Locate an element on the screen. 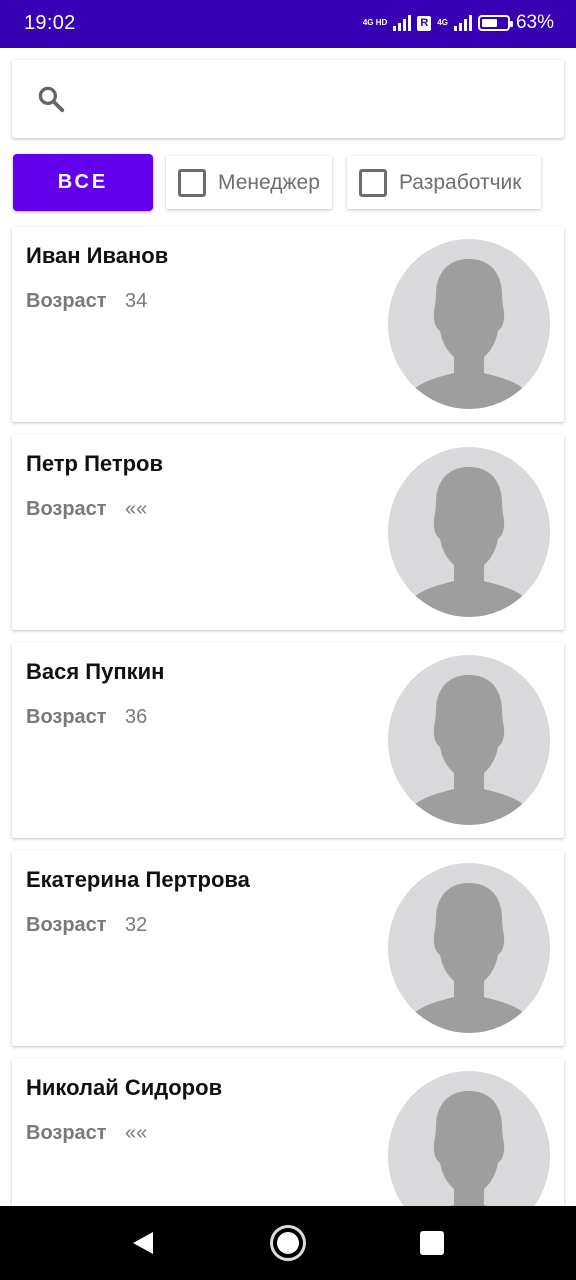 The width and height of the screenshot is (576, 1280). filter-developer-label: Разработчик is located at coordinates (460, 182).